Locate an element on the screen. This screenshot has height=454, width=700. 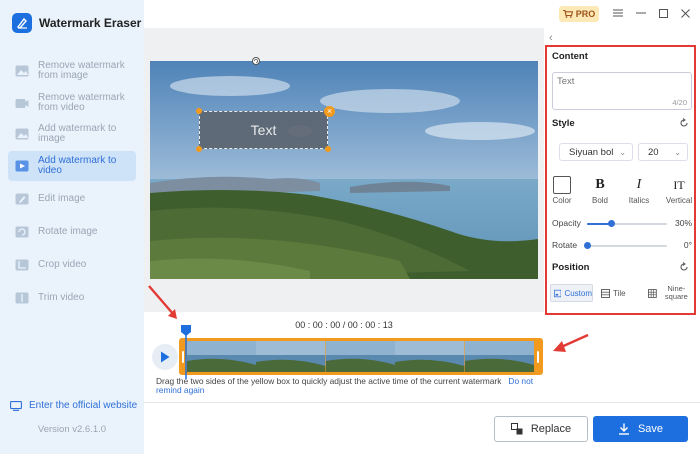
italics-icon: I is located at coordinates (639, 184).